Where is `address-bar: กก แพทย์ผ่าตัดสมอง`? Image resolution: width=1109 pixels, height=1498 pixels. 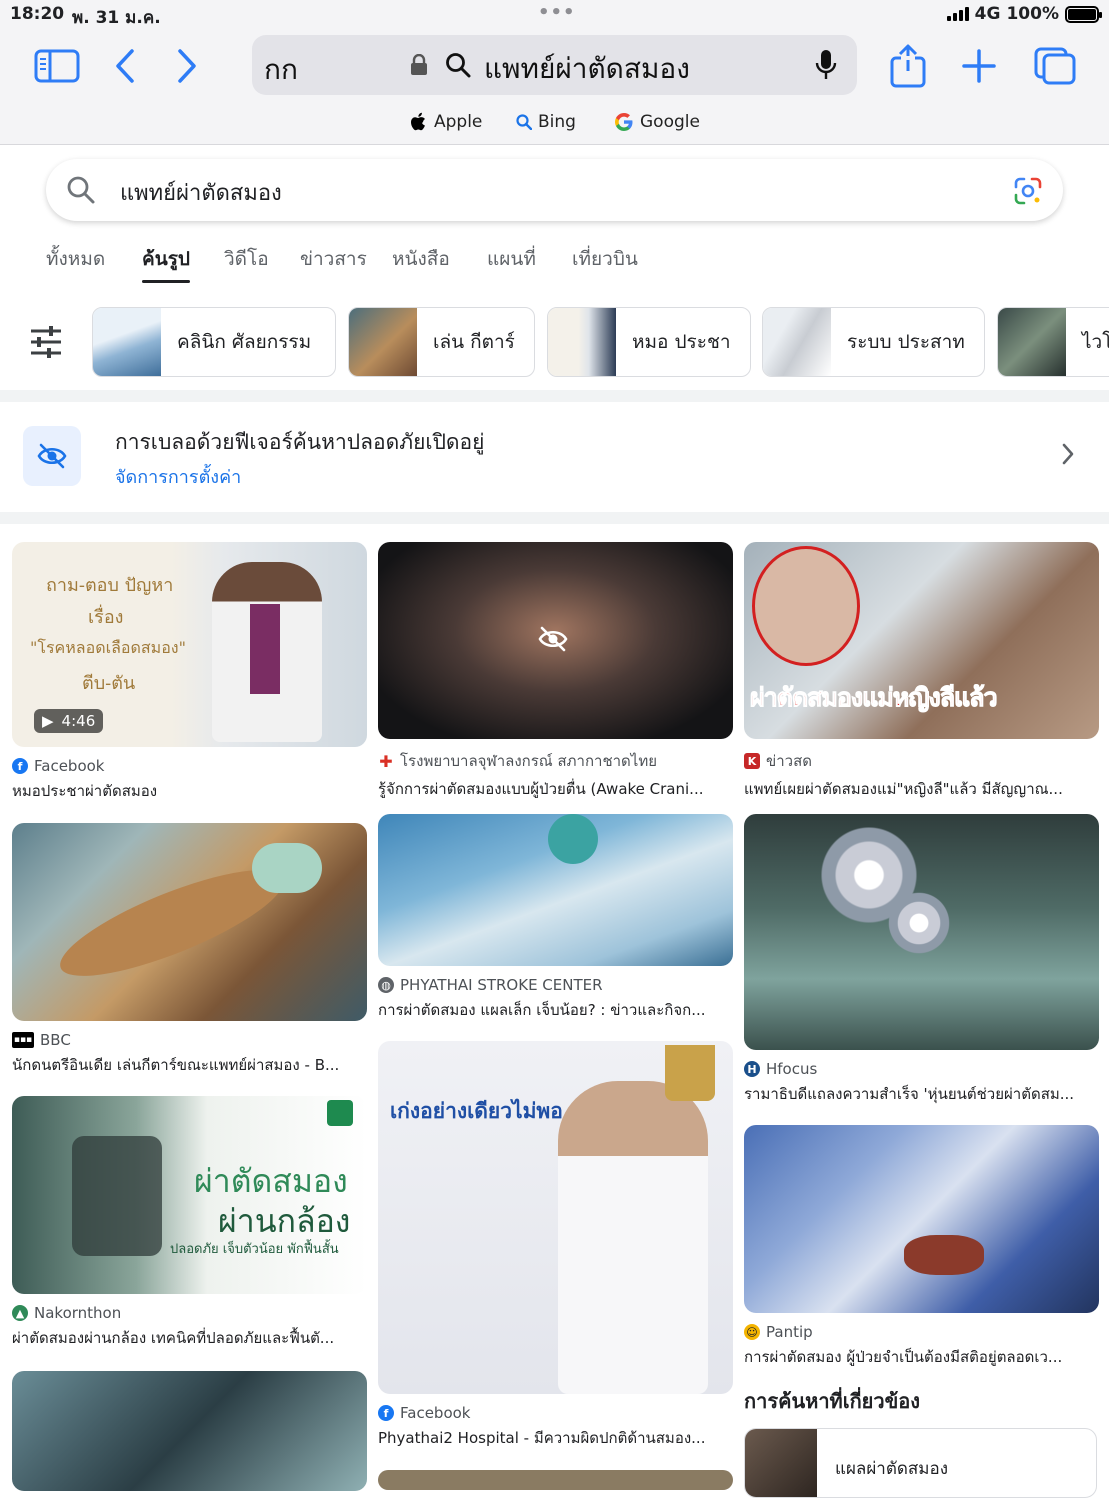 address-bar: กก แพทย์ผ่าตัดสมอง is located at coordinates (554, 65).